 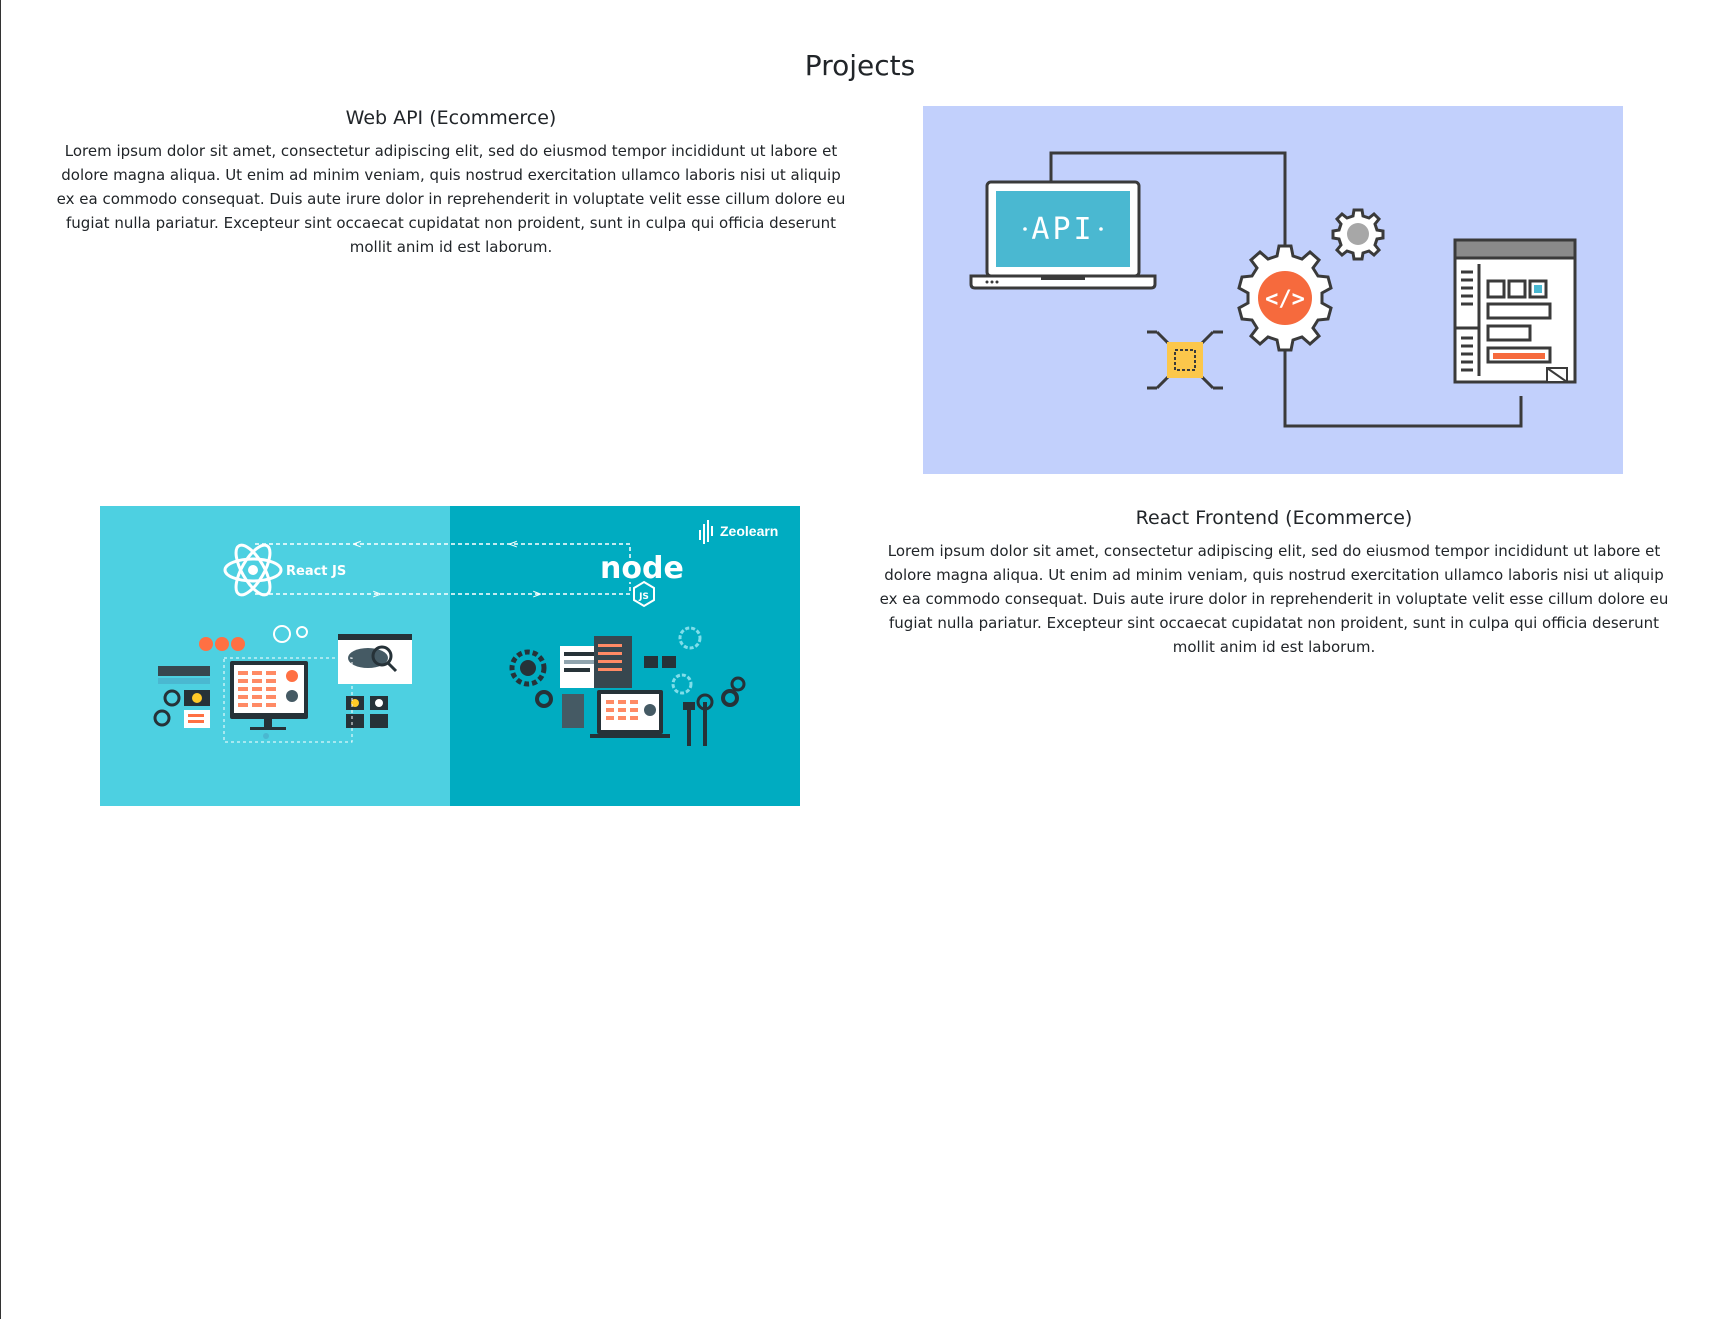 I want to click on api-illustration: API </>, so click(x=1273, y=290).